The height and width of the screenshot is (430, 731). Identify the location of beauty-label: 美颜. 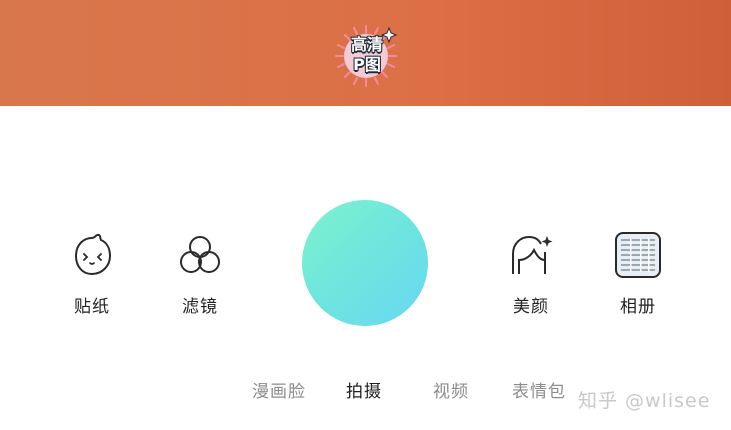
(531, 307).